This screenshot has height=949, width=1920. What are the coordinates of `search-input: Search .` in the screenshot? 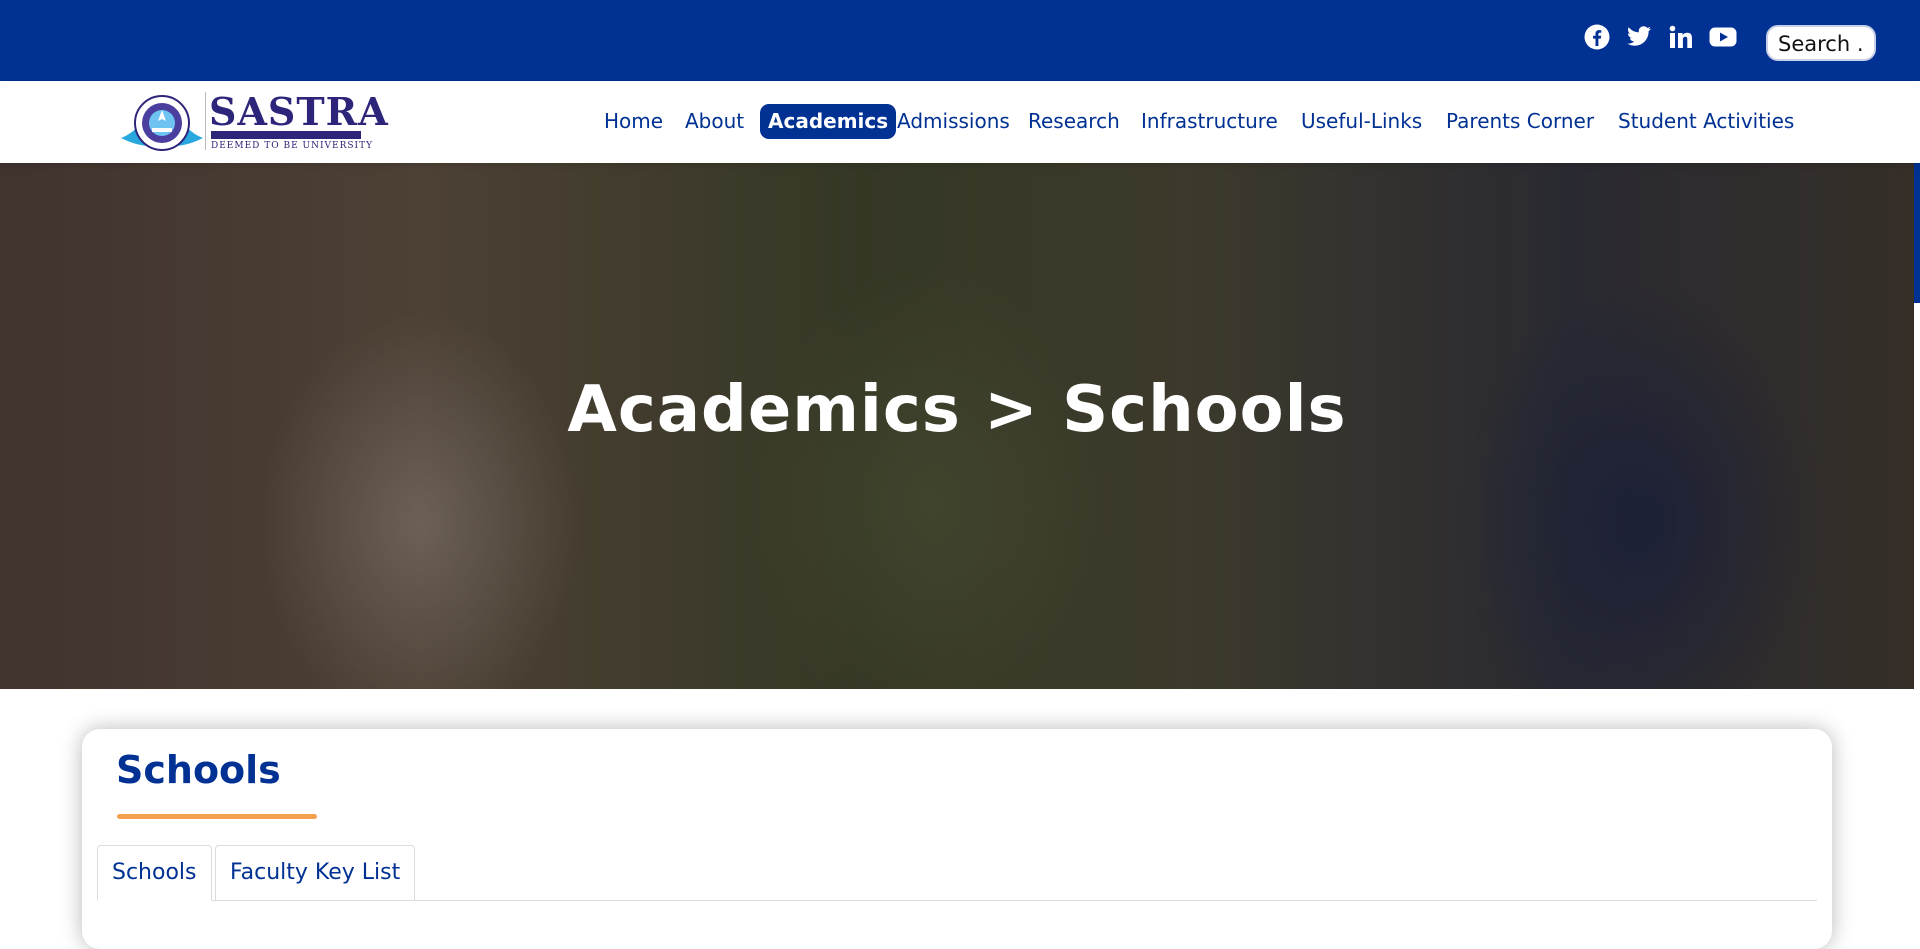 It's located at (1821, 43).